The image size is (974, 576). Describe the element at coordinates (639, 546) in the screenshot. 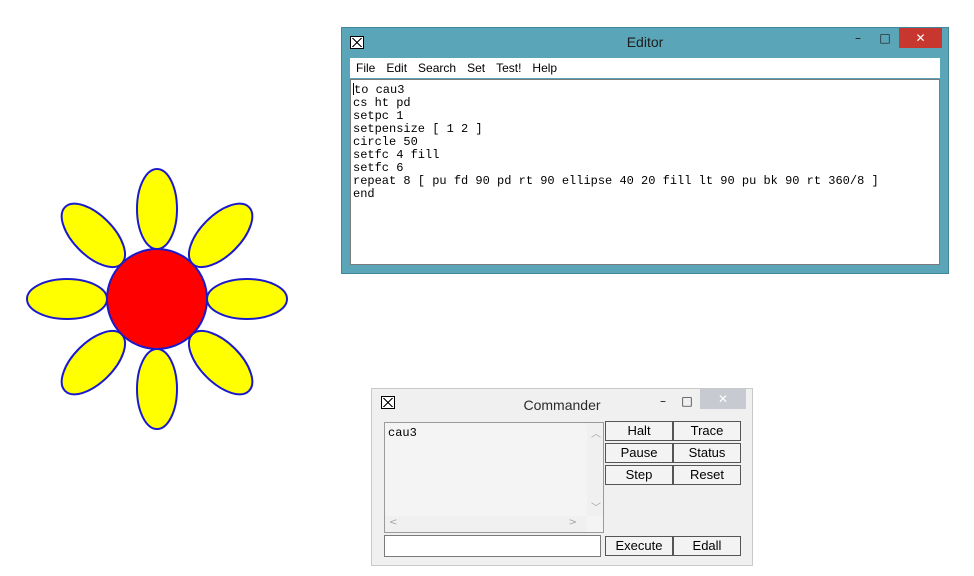

I see `execute-button: Execute` at that location.